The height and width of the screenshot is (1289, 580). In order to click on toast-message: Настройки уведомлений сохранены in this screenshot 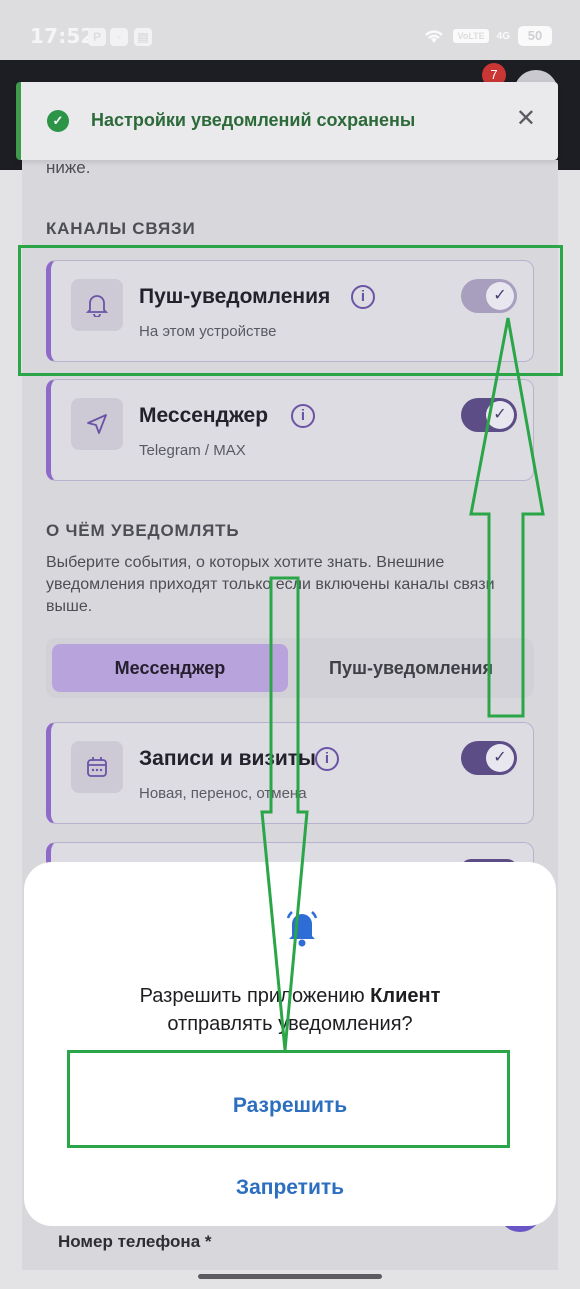, I will do `click(253, 120)`.